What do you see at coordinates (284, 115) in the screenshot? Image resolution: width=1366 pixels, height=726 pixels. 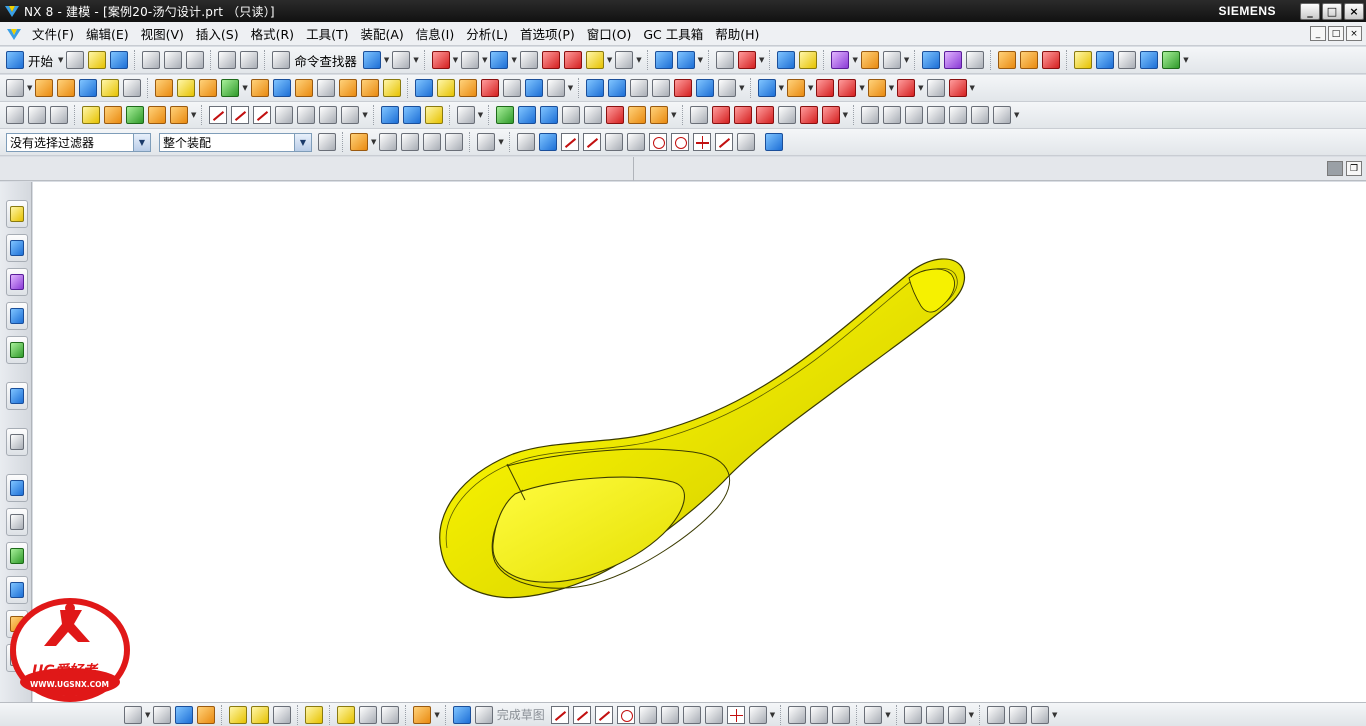 I see `offset-curve-icon` at bounding box center [284, 115].